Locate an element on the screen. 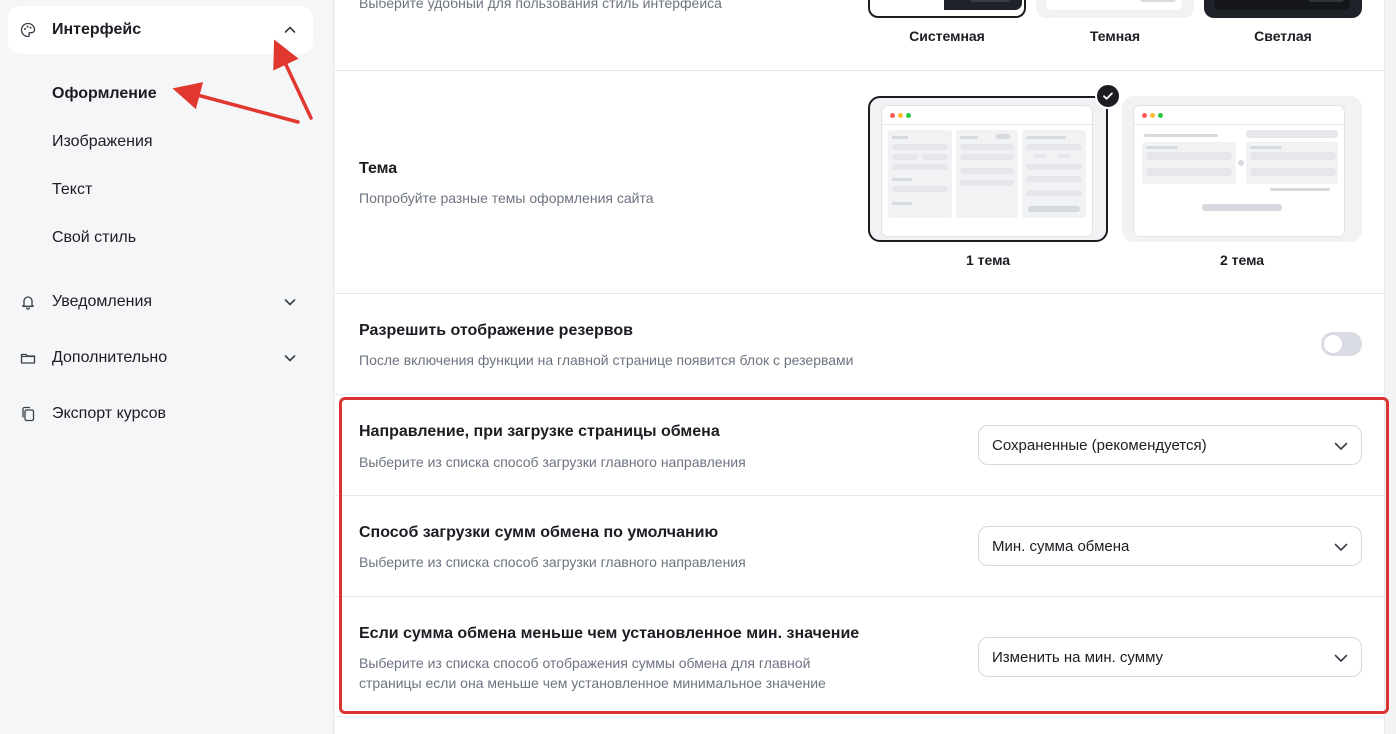  sidebar-item-label: Дополнительно is located at coordinates (110, 357).